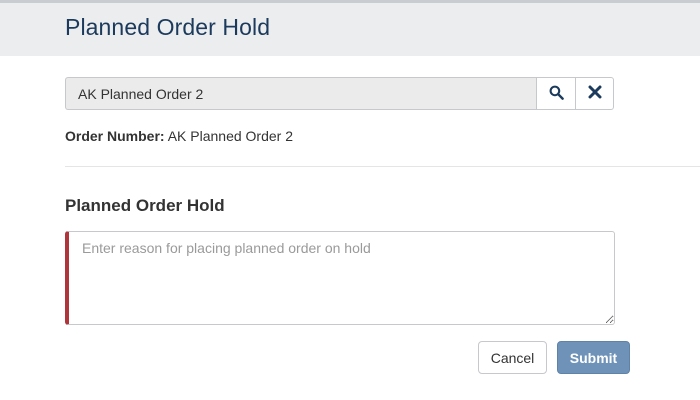  I want to click on order-search-group, so click(339, 93).